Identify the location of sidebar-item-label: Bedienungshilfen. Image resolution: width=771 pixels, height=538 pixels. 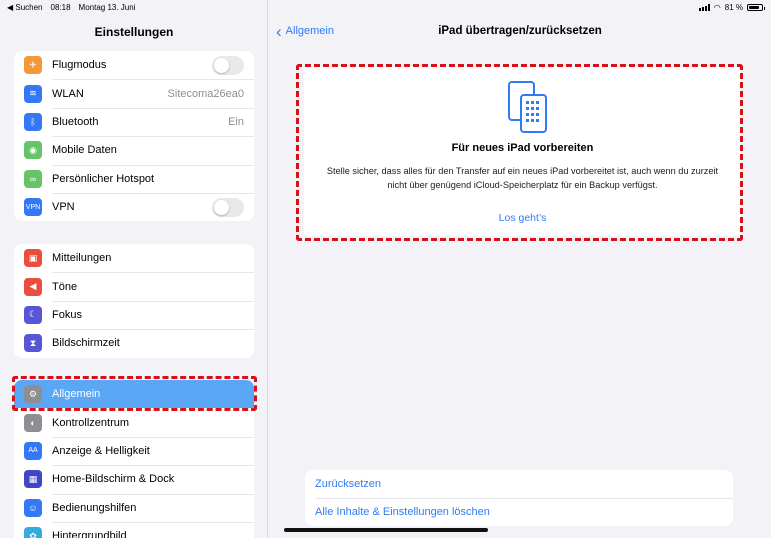
(94, 507).